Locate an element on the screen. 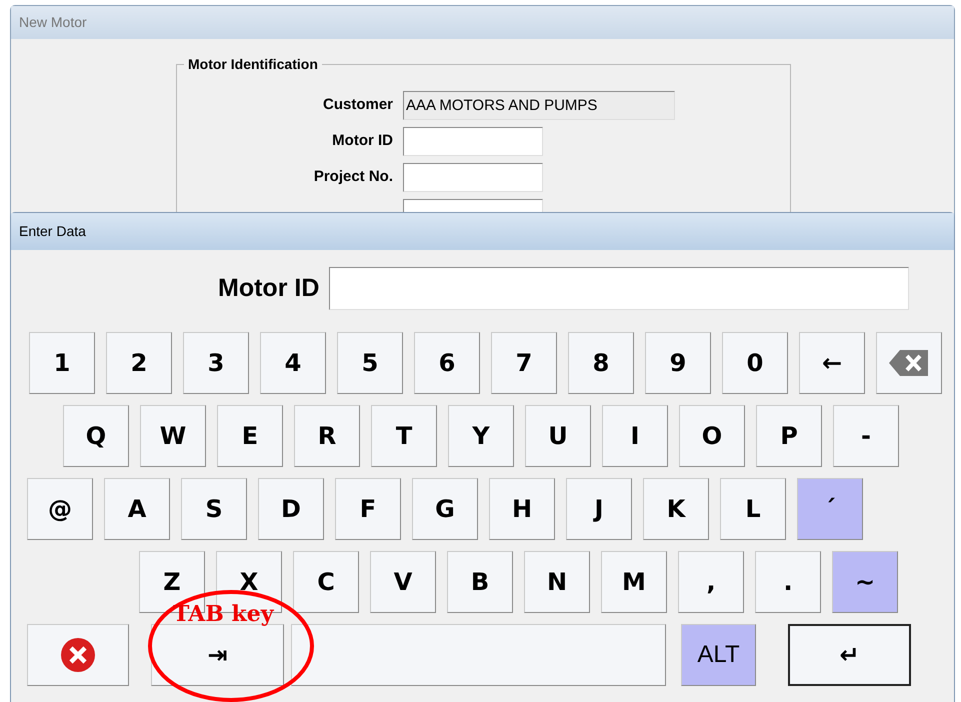  keyboard-key: P is located at coordinates (789, 436).